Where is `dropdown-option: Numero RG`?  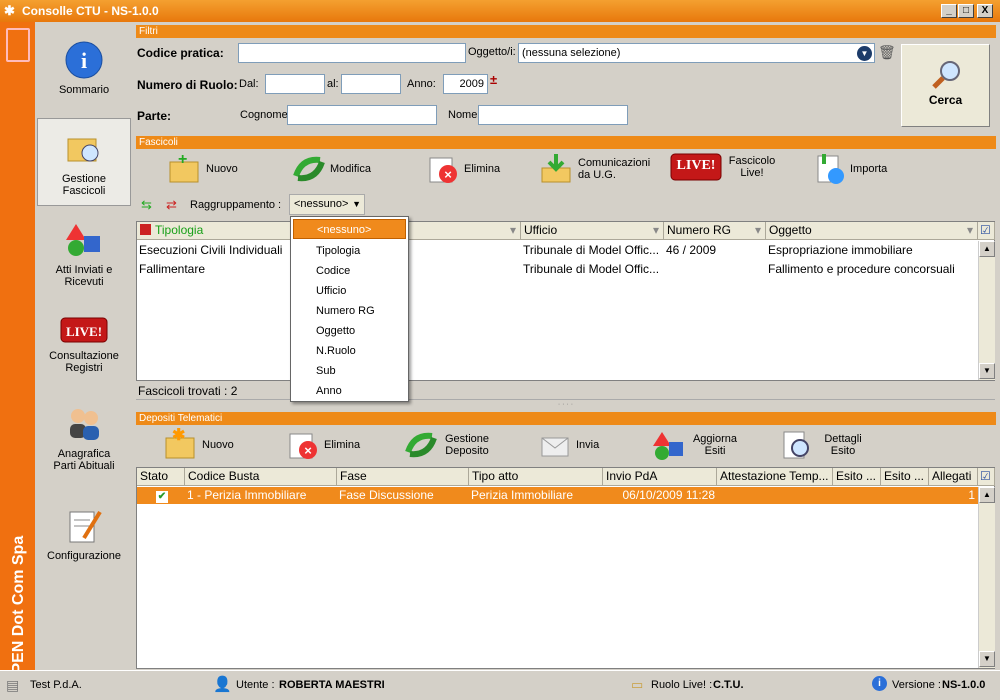 dropdown-option: Numero RG is located at coordinates (349, 311).